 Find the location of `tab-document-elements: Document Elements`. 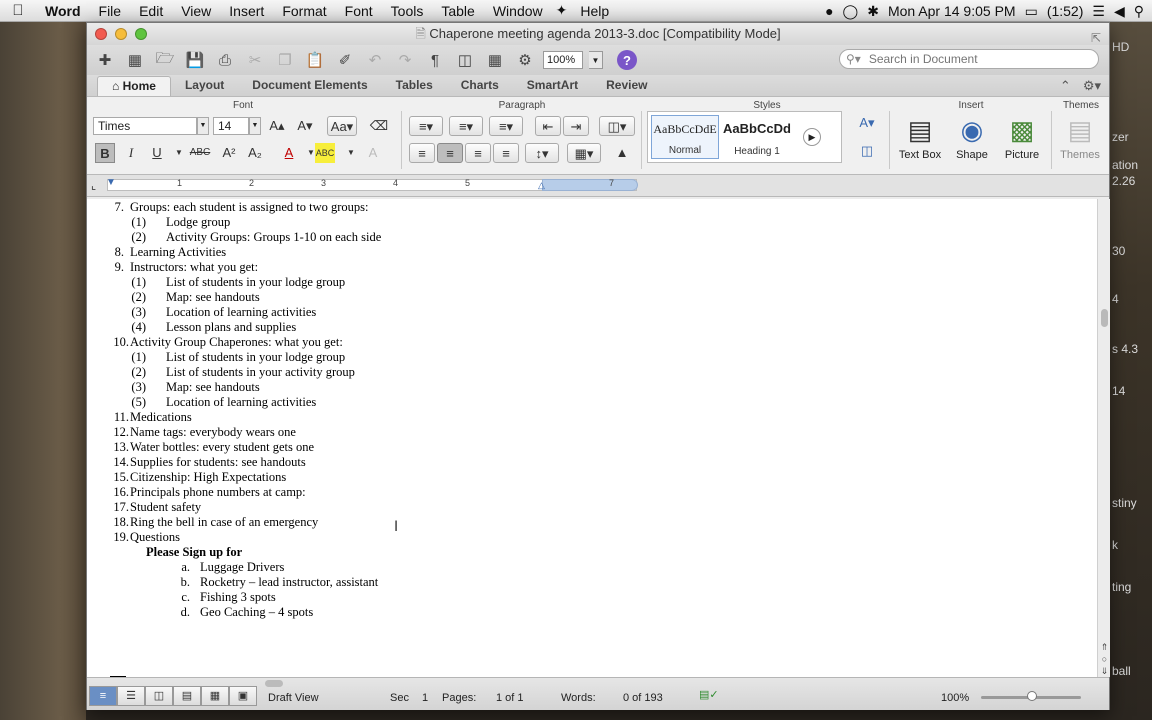

tab-document-elements: Document Elements is located at coordinates (309, 86).